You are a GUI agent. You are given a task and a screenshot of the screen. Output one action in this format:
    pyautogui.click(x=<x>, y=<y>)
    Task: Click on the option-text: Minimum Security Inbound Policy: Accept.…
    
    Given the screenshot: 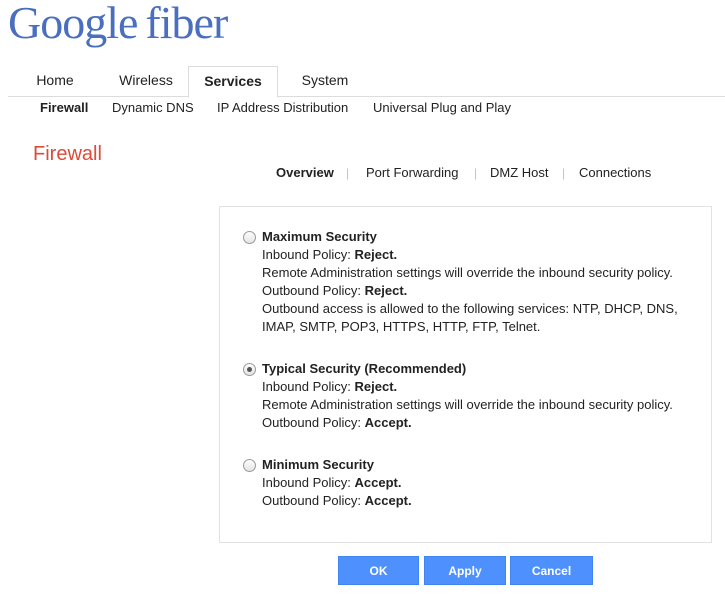 What is the action you would take?
    pyautogui.click(x=482, y=483)
    